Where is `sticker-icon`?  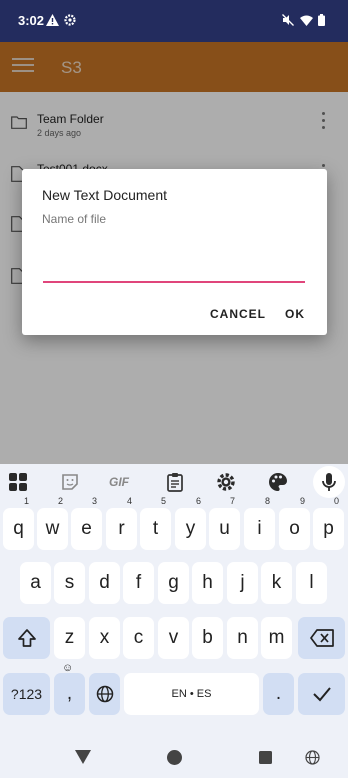
sticker-icon is located at coordinates (70, 482).